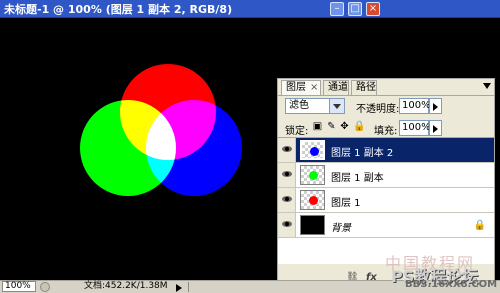 The width and height of the screenshot is (500, 293). What do you see at coordinates (45, 287) in the screenshot?
I see `navigator-icon` at bounding box center [45, 287].